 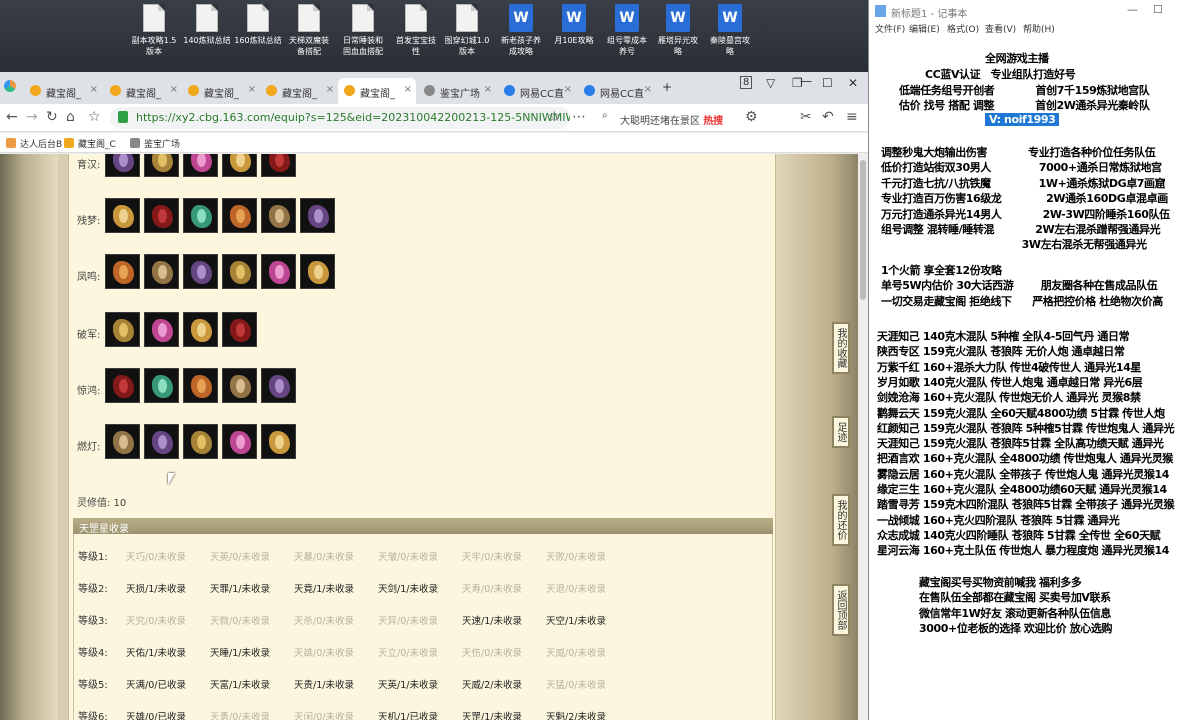 What do you see at coordinates (841, 610) in the screenshot?
I see `side-nav-button: 返回顶部` at bounding box center [841, 610].